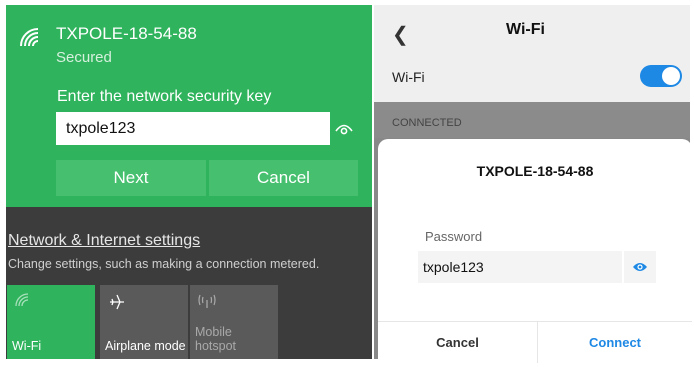  I want to click on show-password-button, so click(640, 267).